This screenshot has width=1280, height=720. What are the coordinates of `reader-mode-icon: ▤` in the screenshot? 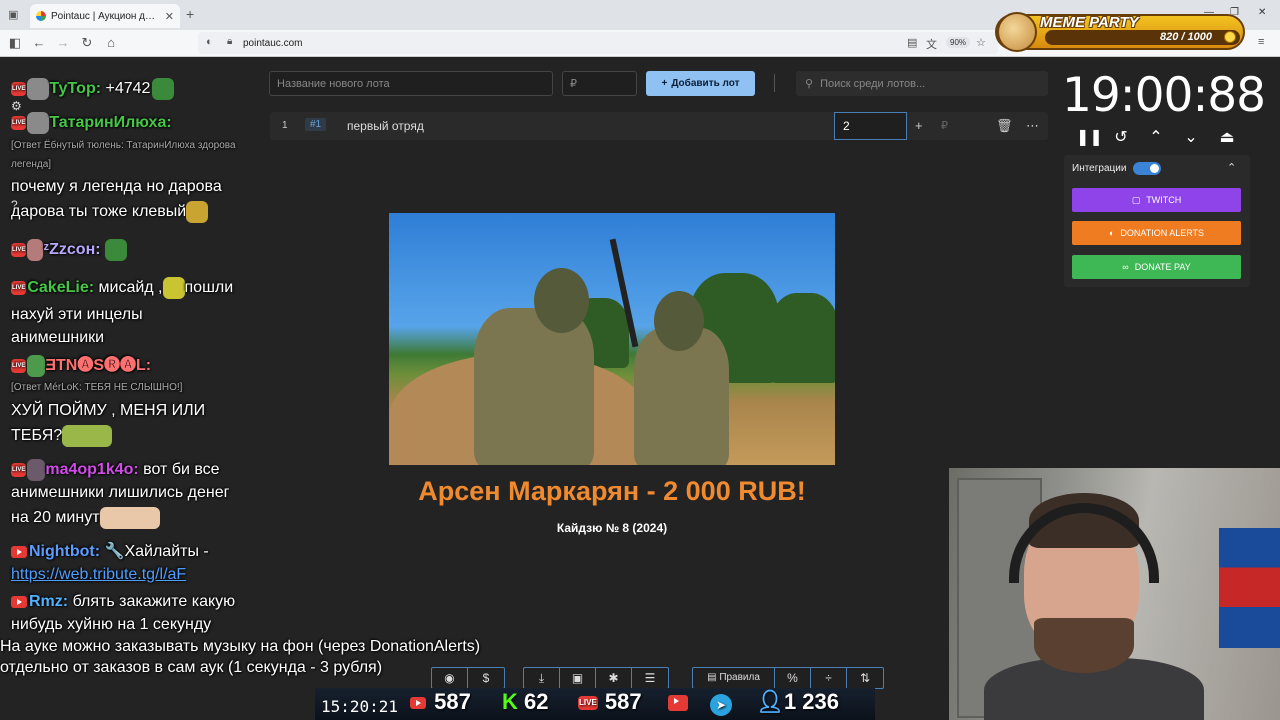 It's located at (912, 42).